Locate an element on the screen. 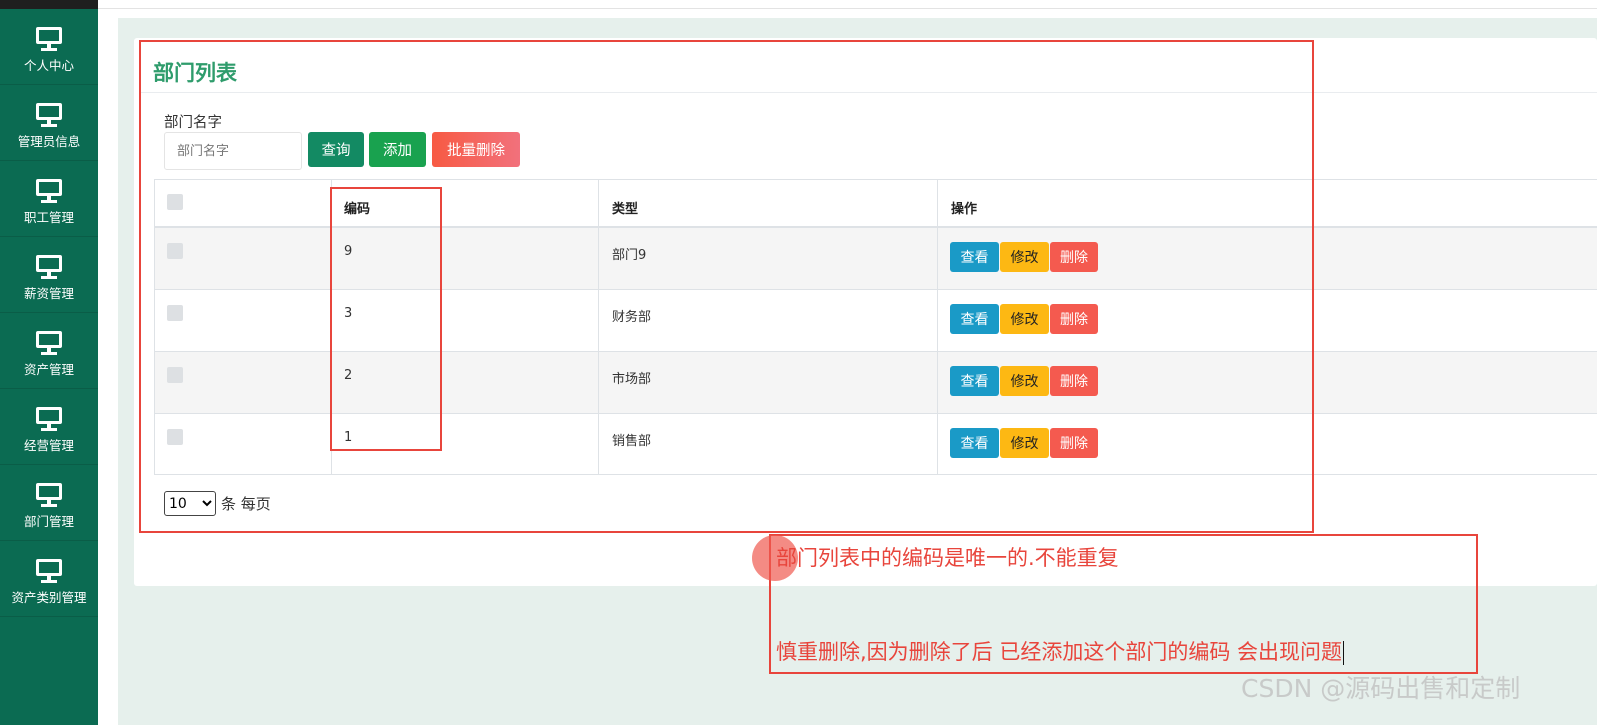  table-row: 1 销售部 查看 修改 删除 is located at coordinates (876, 445).